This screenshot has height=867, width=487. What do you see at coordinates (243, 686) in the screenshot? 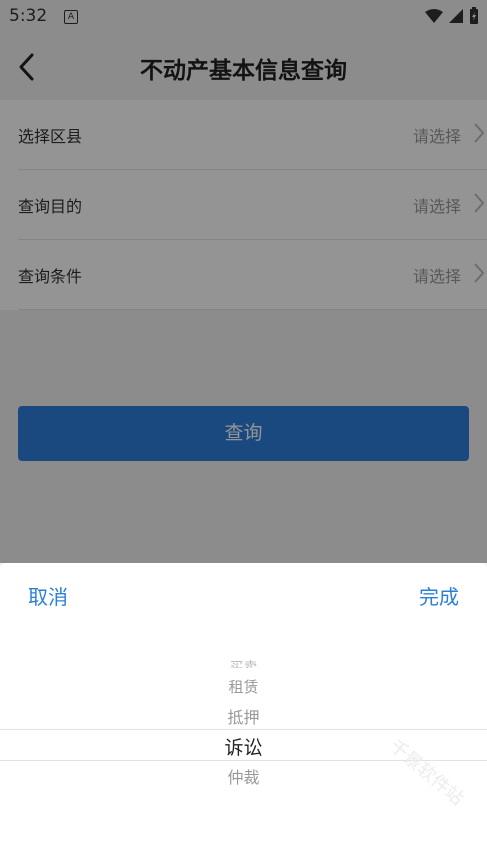
I see `picker-option: 租赁` at bounding box center [243, 686].